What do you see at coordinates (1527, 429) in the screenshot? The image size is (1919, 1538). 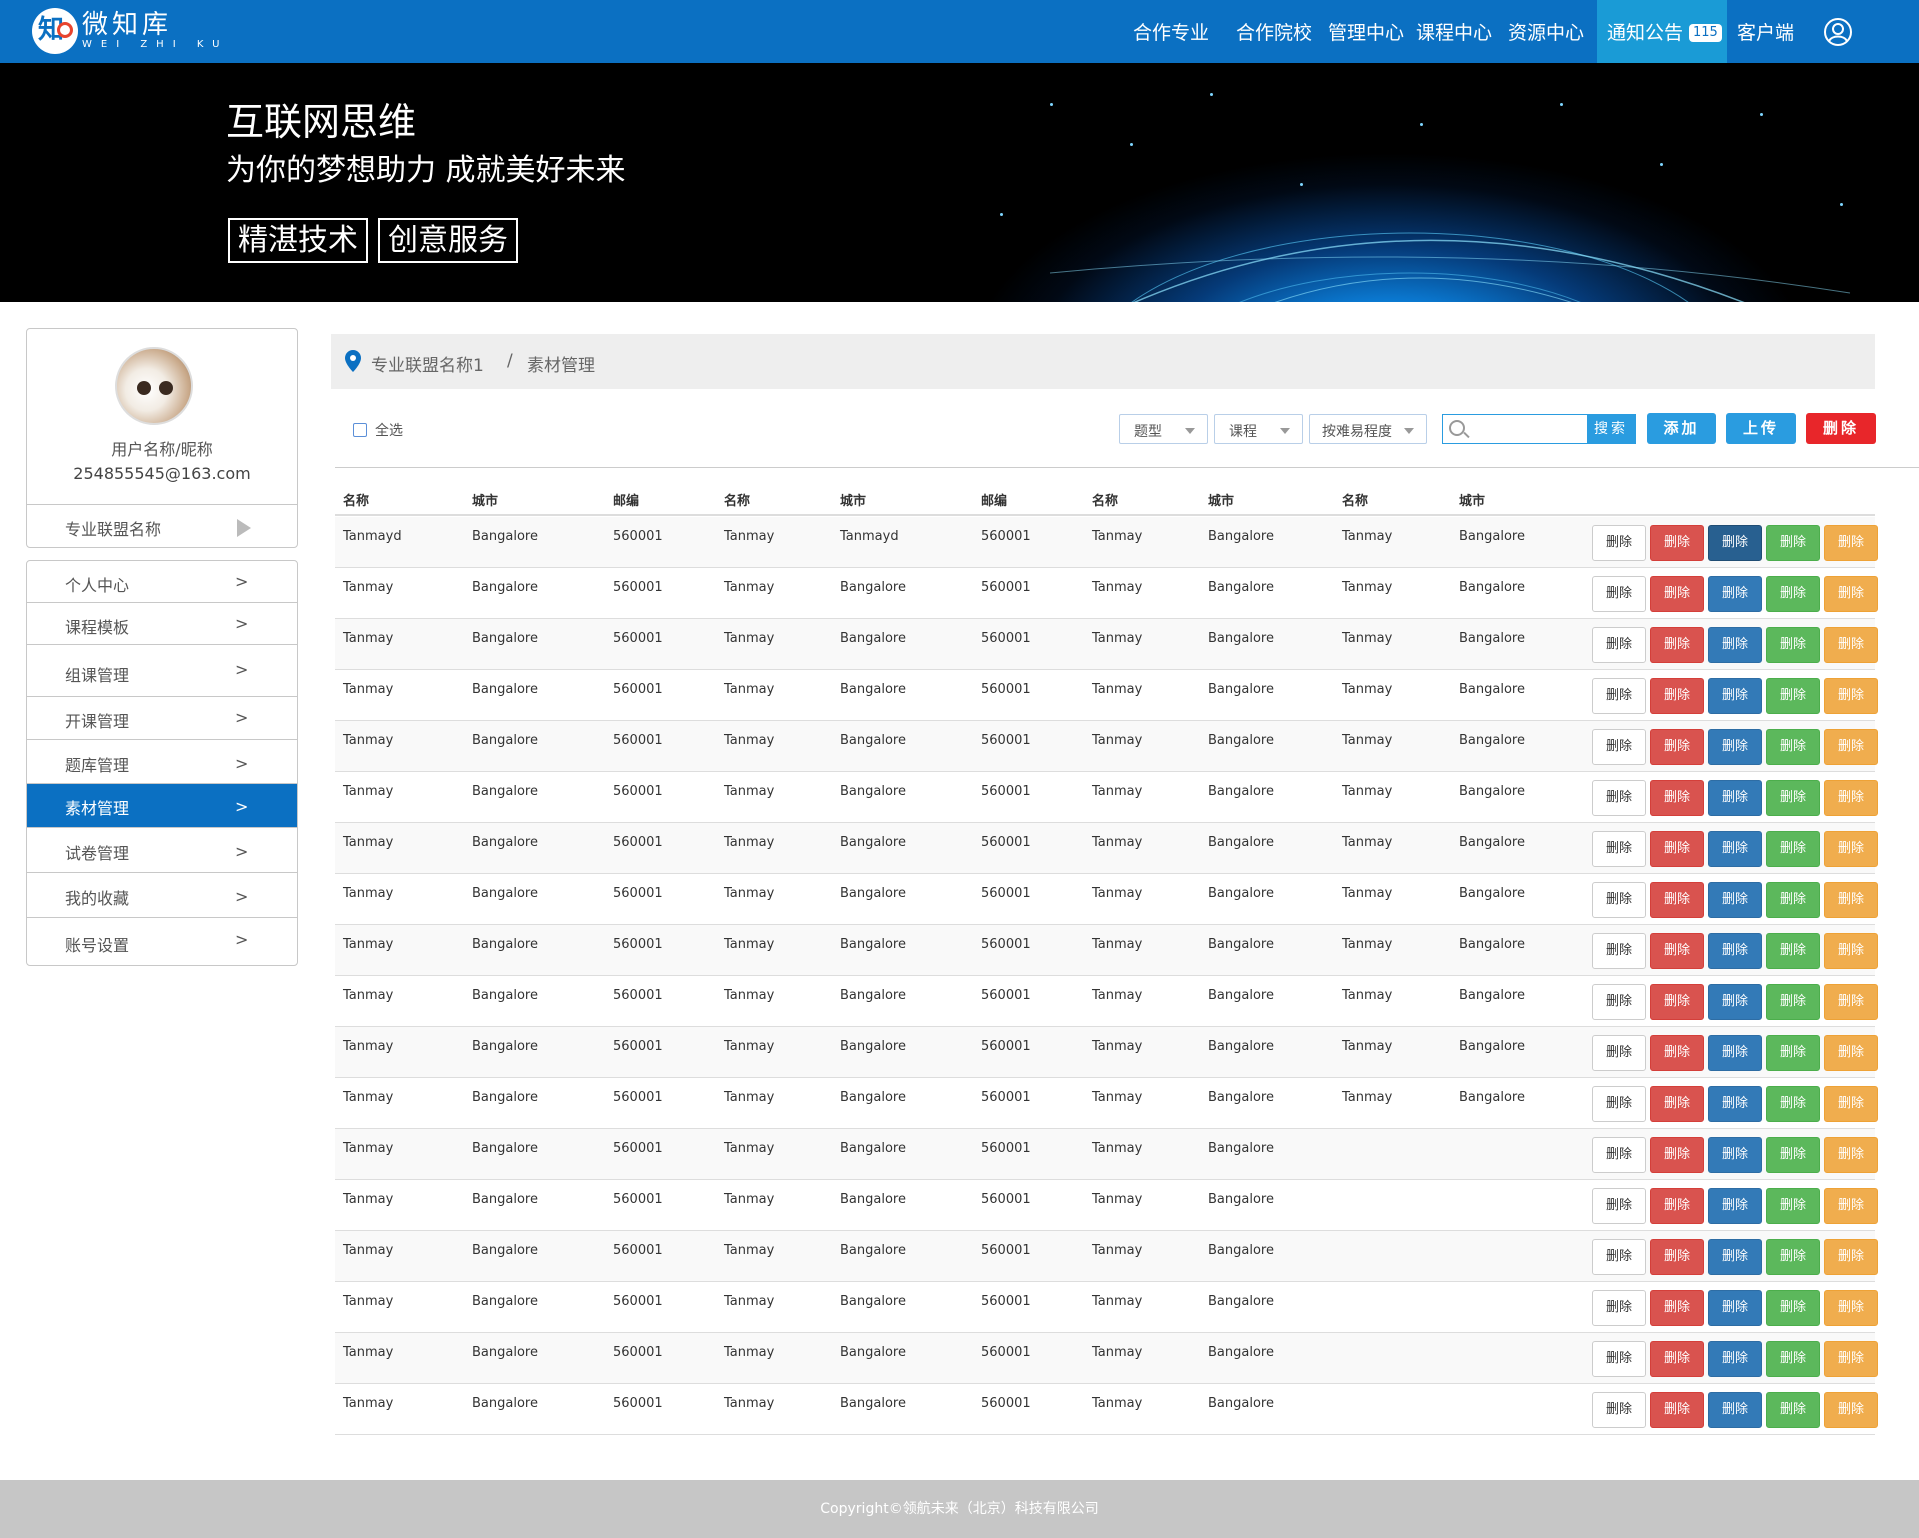 I see `search-input` at bounding box center [1527, 429].